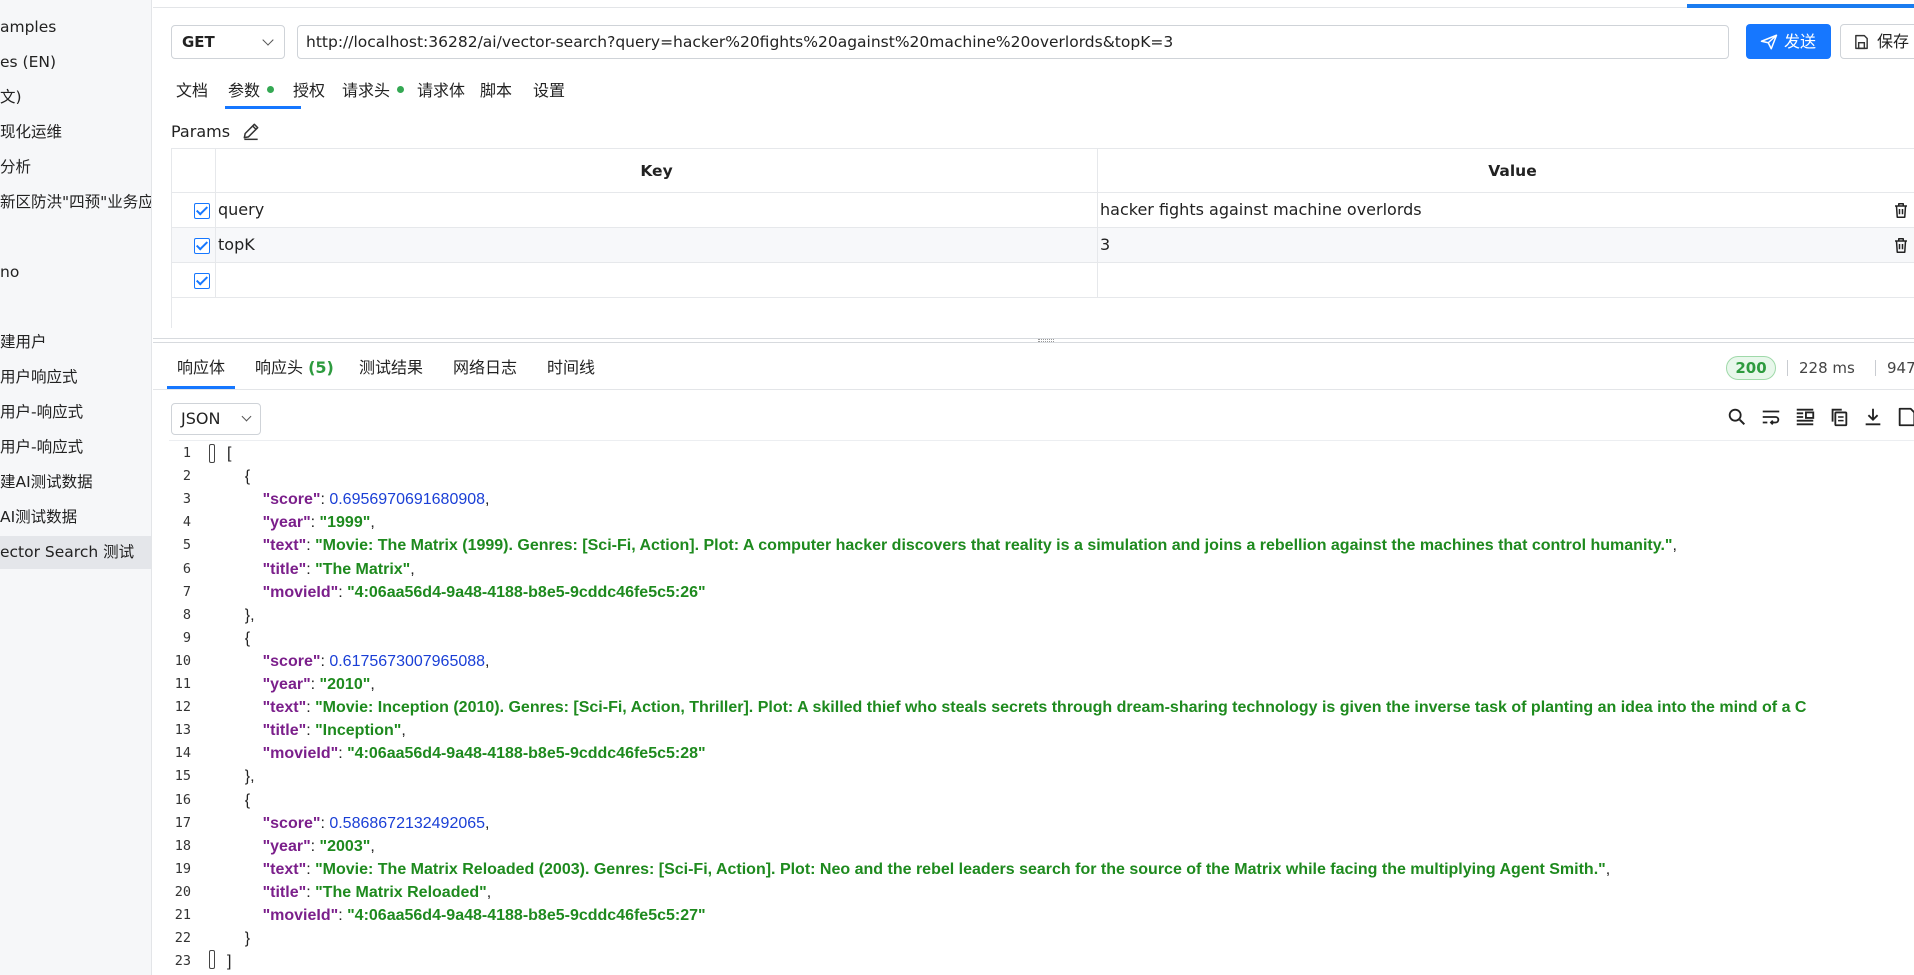 The image size is (1914, 975). Describe the element at coordinates (75, 97) in the screenshot. I see `sidebar-item: 文)` at that location.